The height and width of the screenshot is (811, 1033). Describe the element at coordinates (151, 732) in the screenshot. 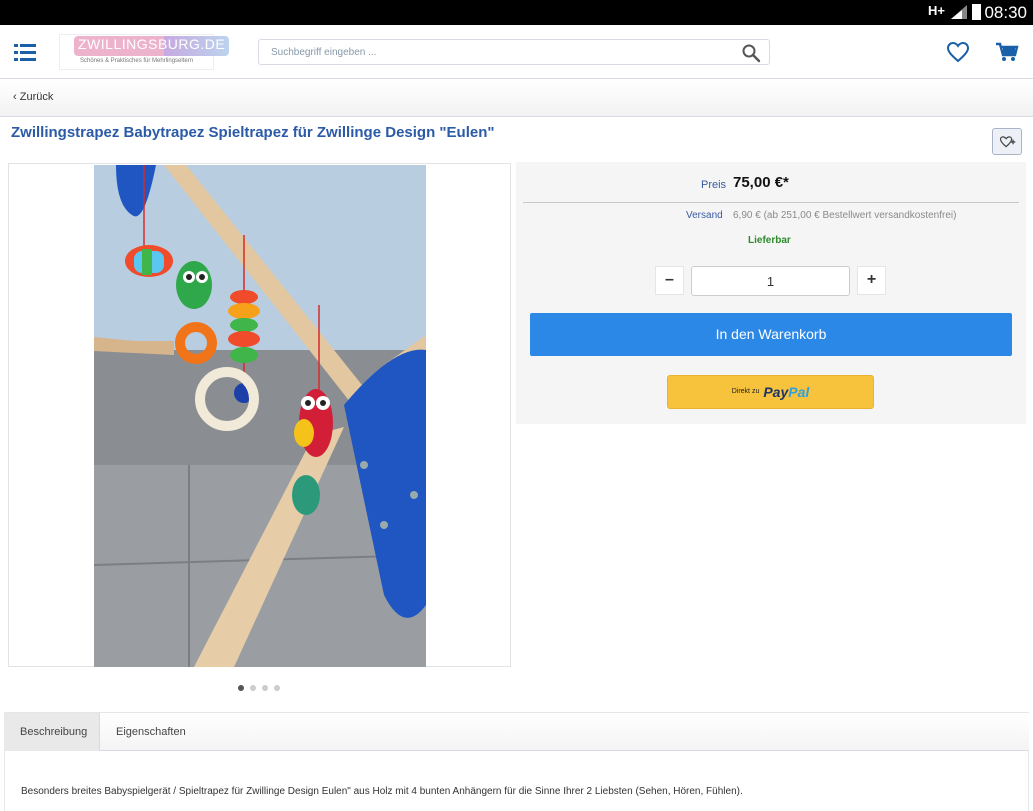

I see `tab-eigenschaften: Eigenschaften` at that location.